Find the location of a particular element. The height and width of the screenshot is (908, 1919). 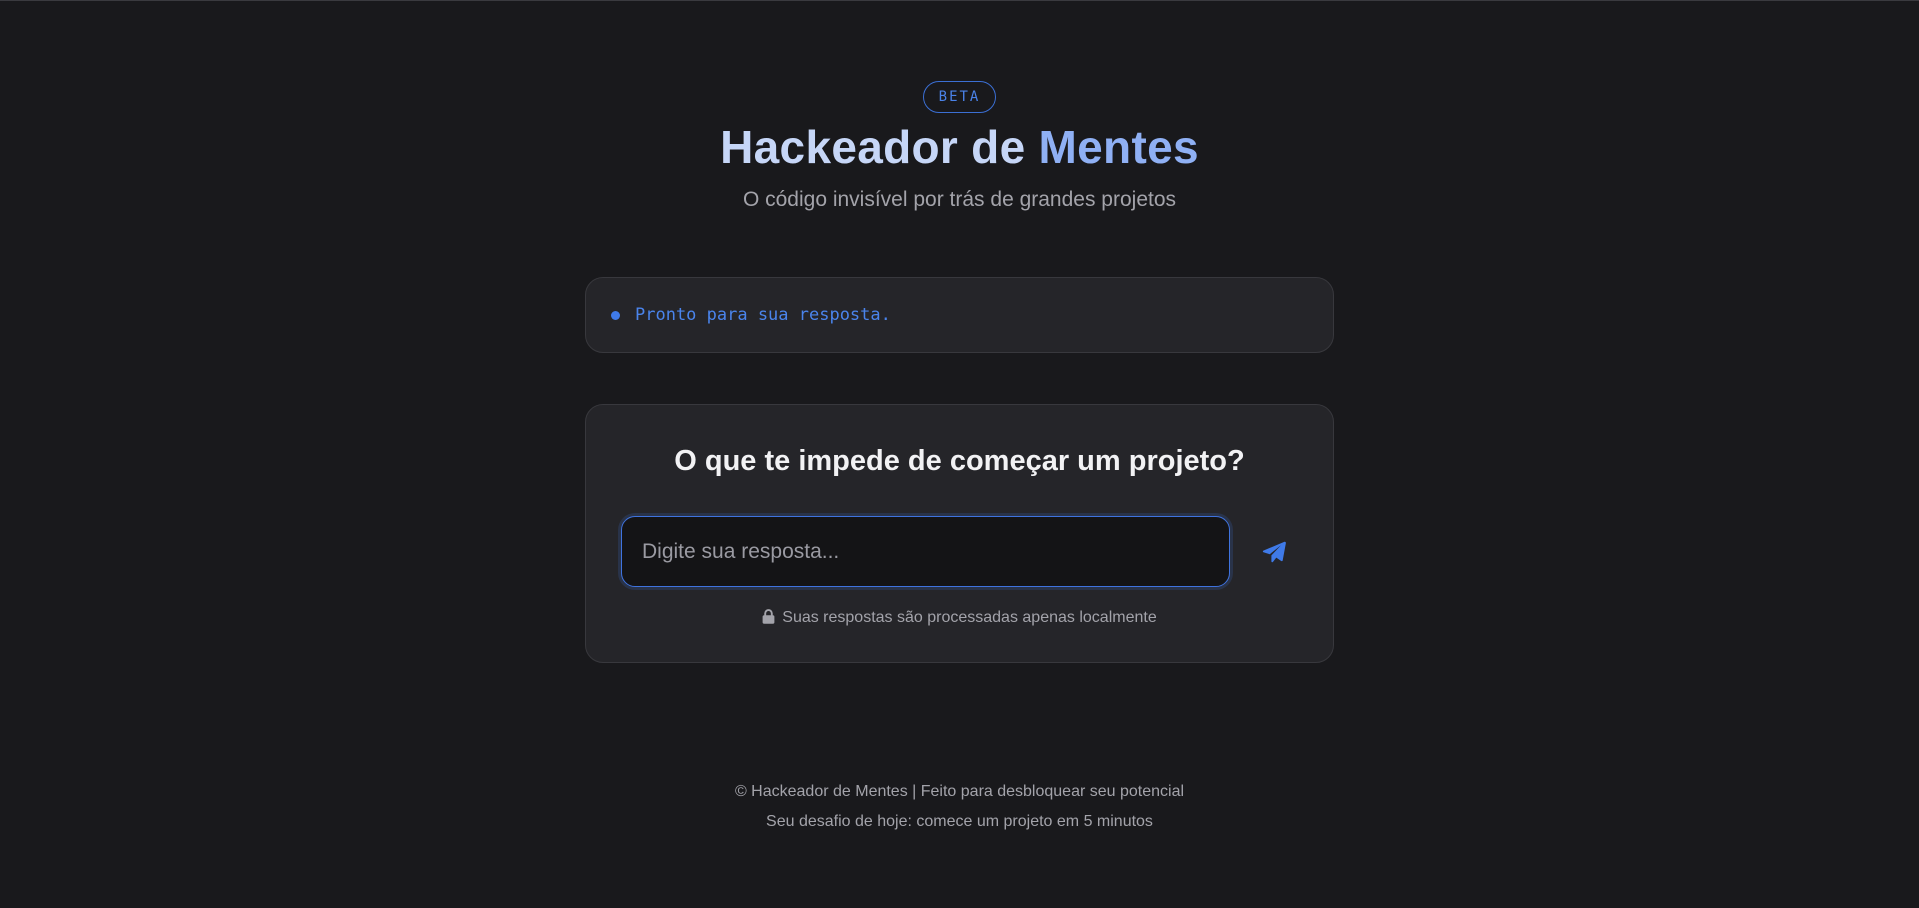

send-button is located at coordinates (1274, 552).